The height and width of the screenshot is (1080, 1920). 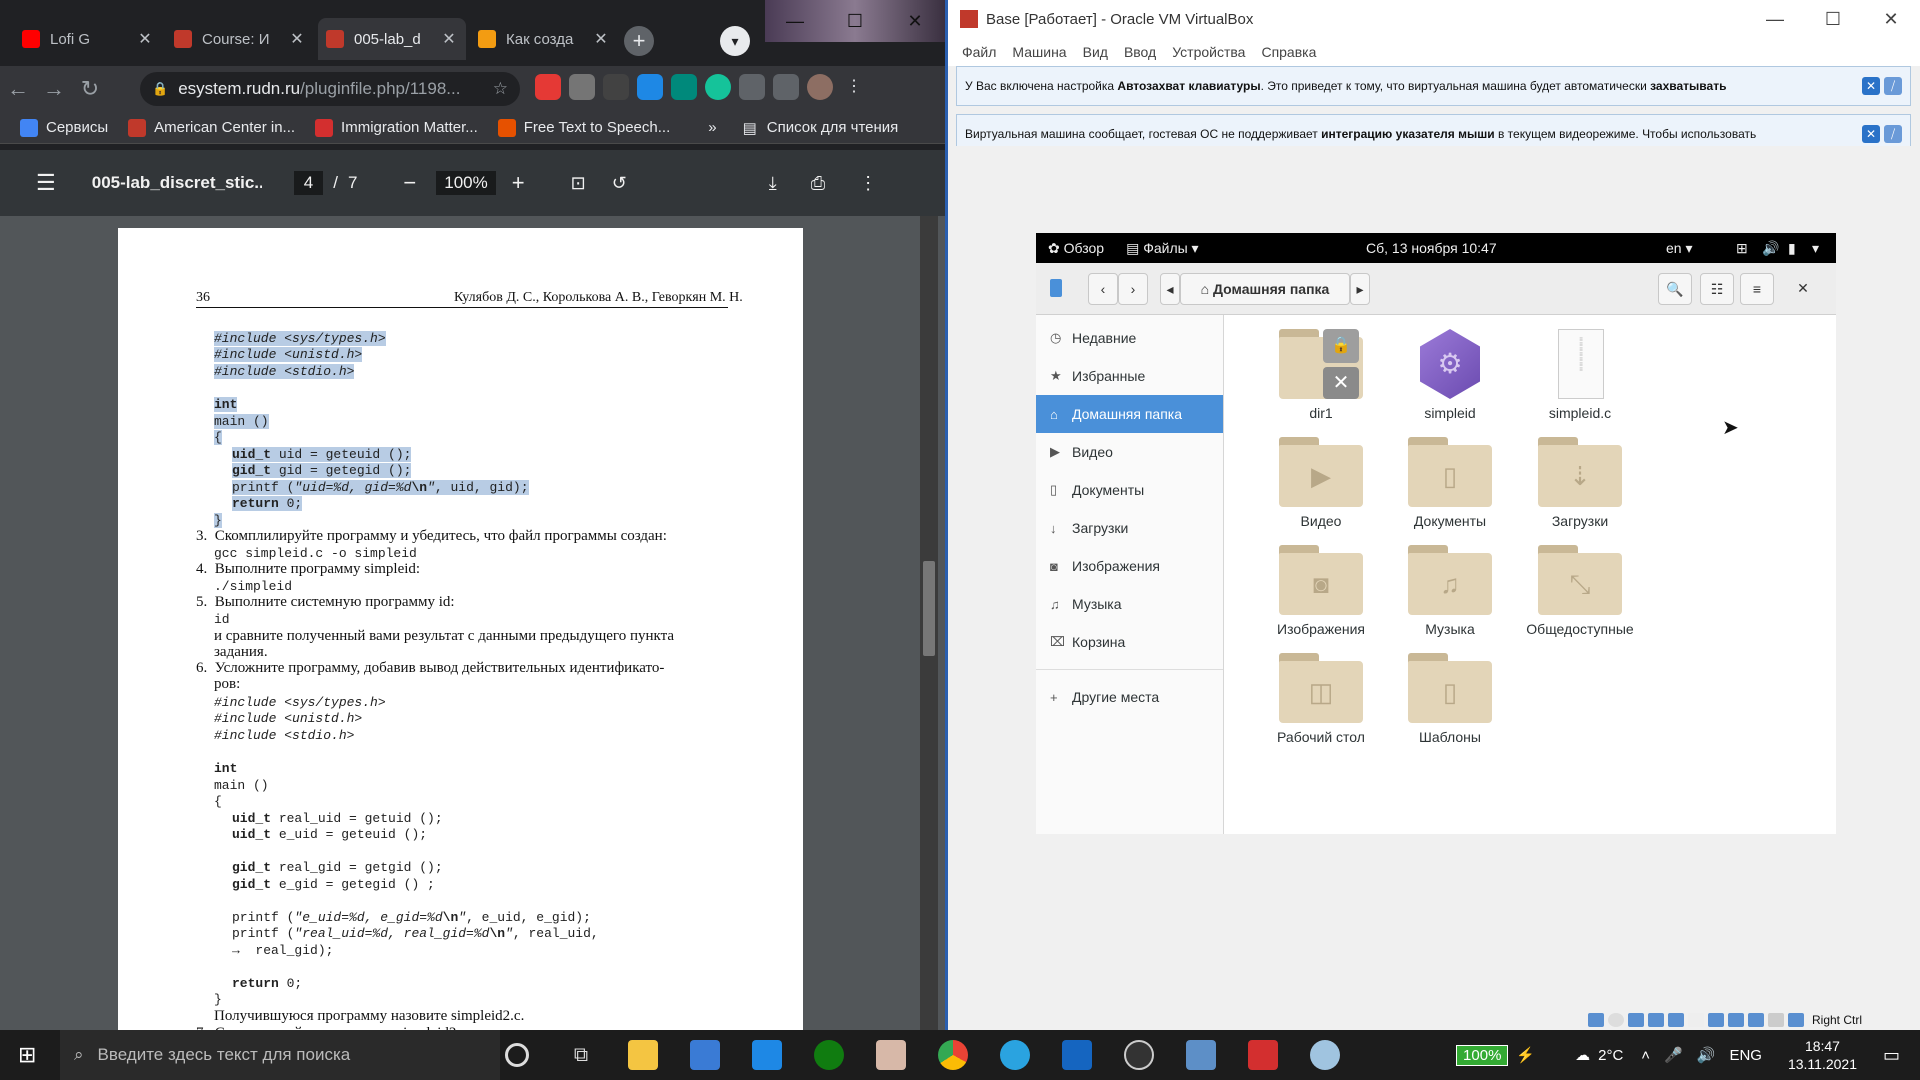 I want to click on language-indicator: ENG, so click(x=1745, y=1055).